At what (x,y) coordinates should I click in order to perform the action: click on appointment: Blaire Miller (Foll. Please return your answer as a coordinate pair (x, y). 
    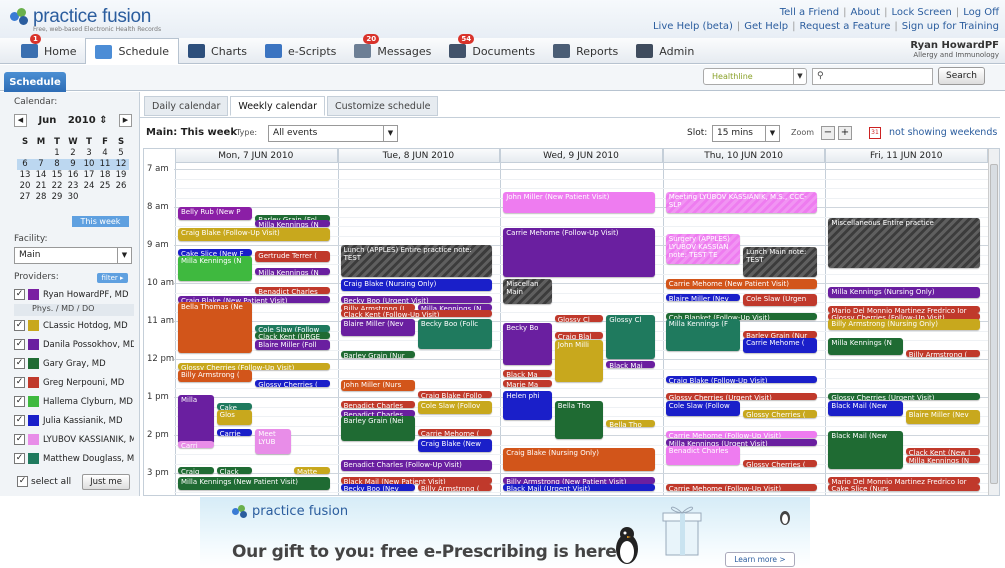
    Looking at the image, I should click on (292, 345).